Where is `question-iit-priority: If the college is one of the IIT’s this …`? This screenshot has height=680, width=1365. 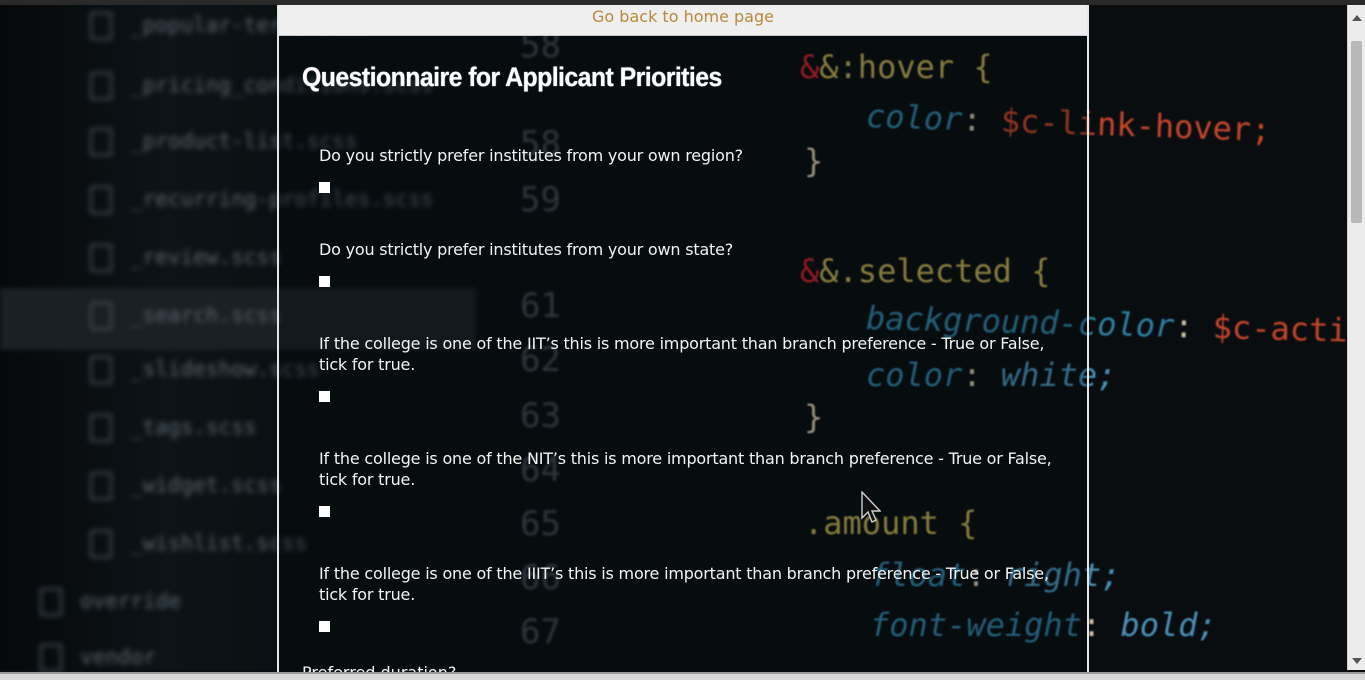
question-iit-priority: If the college is one of the IIT’s this … is located at coordinates (689, 367).